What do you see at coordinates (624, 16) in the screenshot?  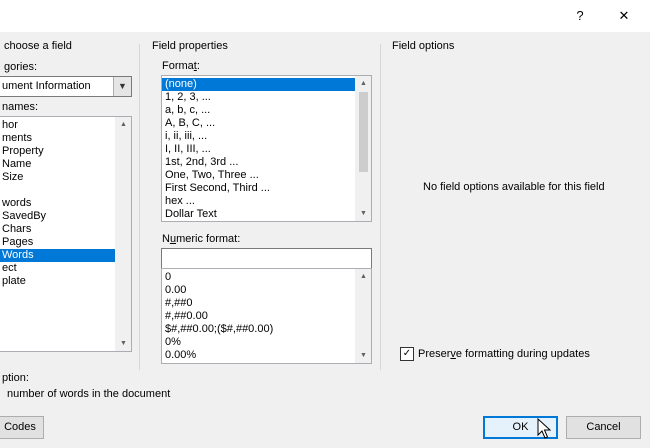 I see `close-button: ✕` at bounding box center [624, 16].